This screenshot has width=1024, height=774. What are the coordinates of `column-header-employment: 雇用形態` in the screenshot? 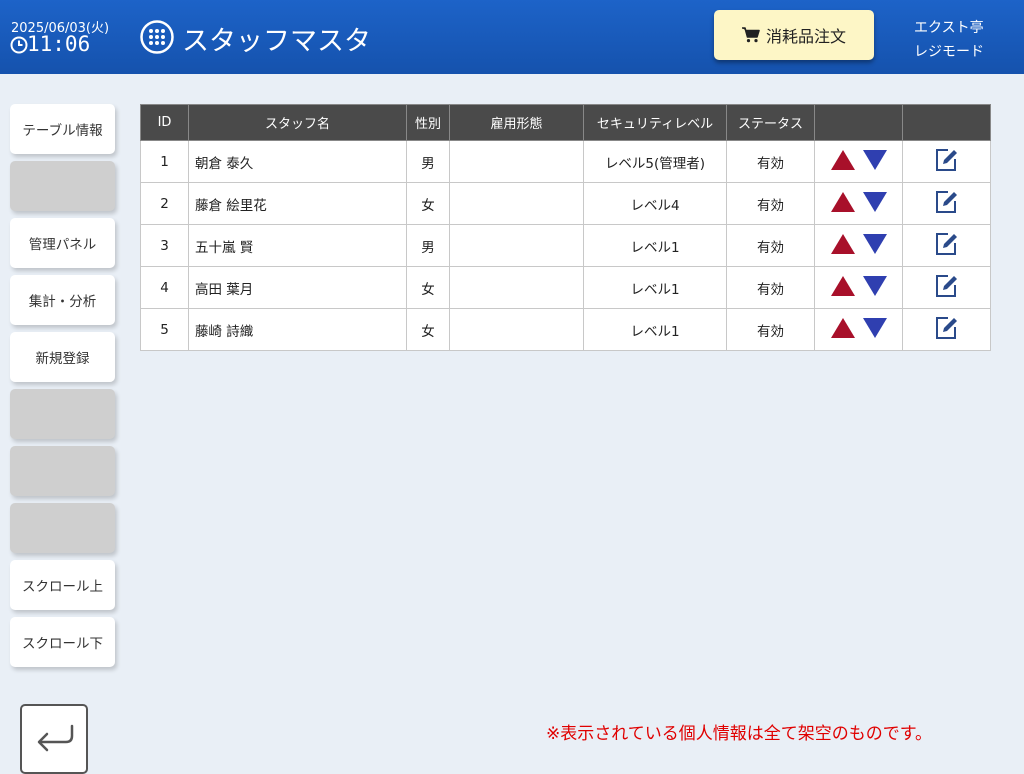 It's located at (516, 122).